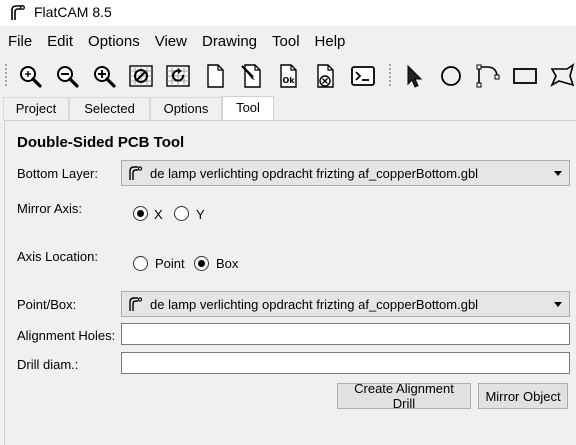 The height and width of the screenshot is (445, 576). I want to click on circle-button, so click(451, 76).